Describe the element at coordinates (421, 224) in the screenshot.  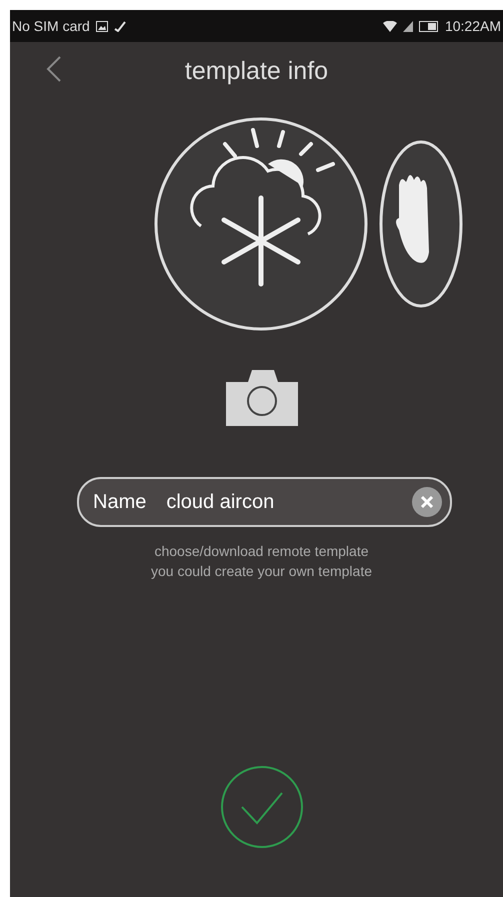
I see `hand-icon` at that location.